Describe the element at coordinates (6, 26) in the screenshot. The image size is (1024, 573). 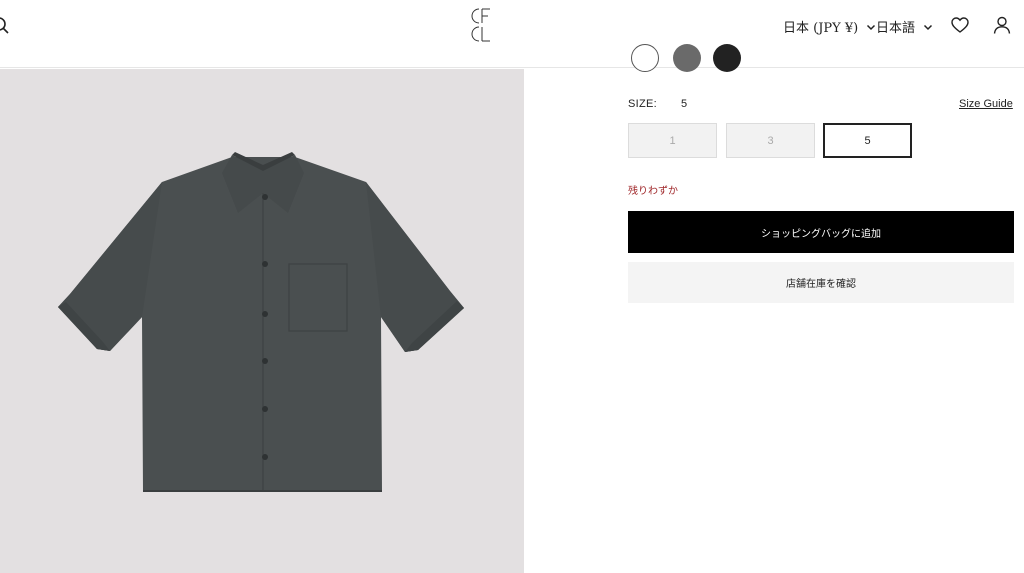
I see `search-icon` at that location.